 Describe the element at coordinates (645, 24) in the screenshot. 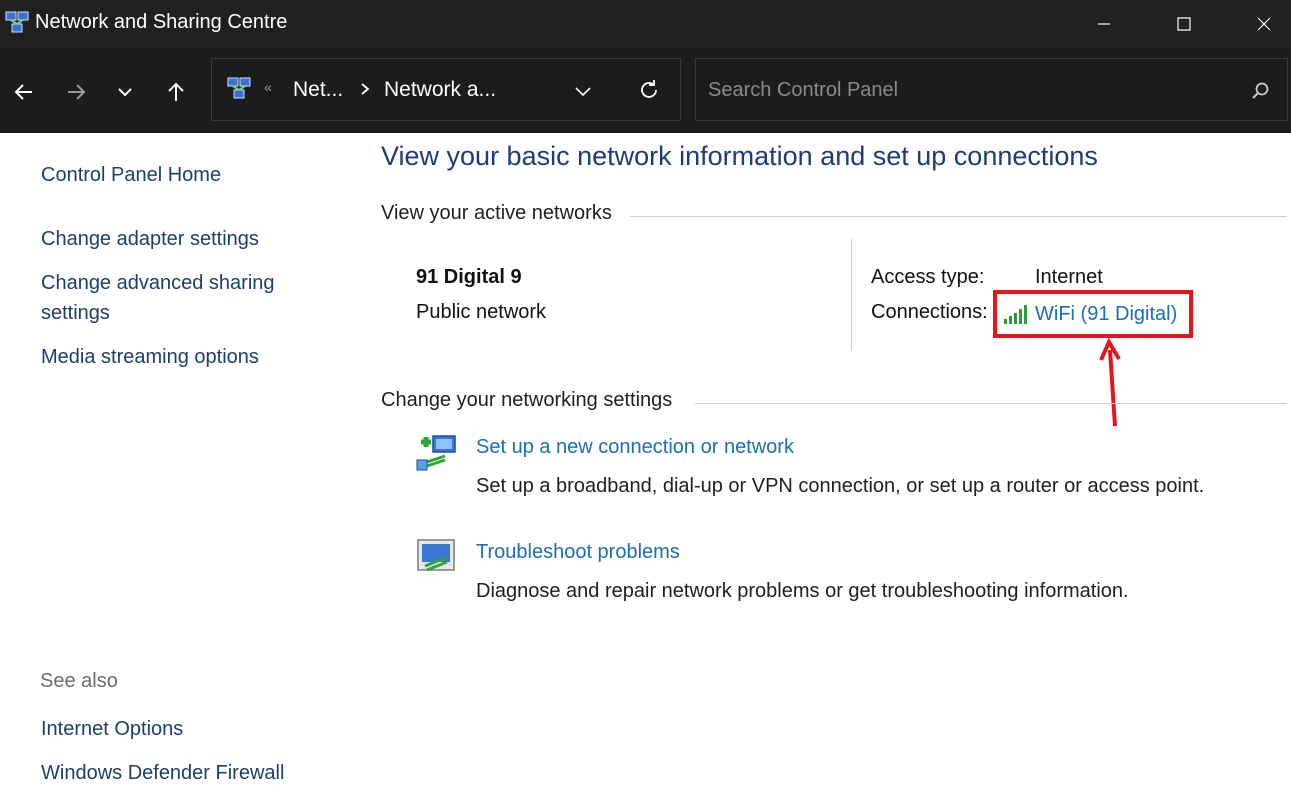

I see `title-bar: Network and Sharing Centre` at that location.